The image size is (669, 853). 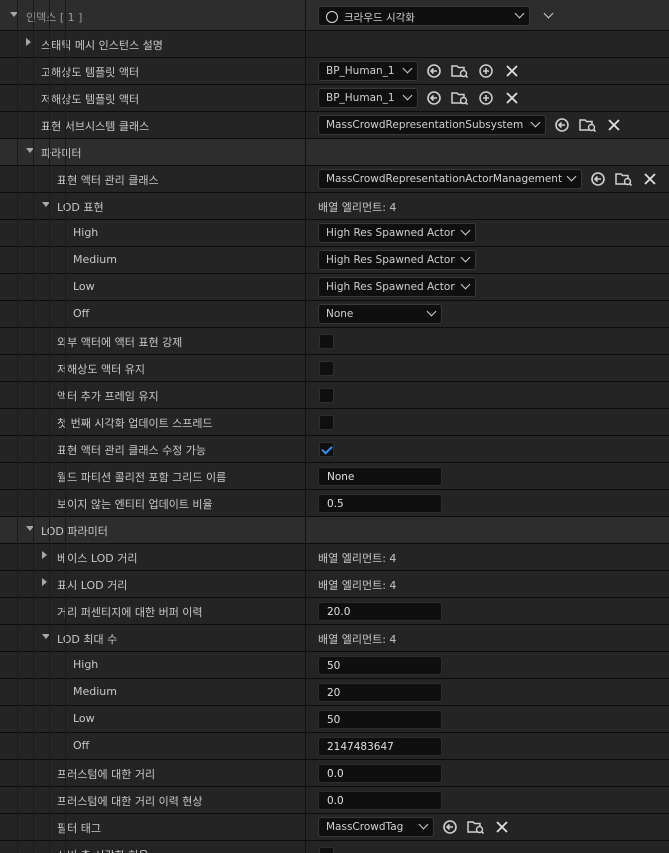 What do you see at coordinates (84, 718) in the screenshot?
I see `property-label: Low` at bounding box center [84, 718].